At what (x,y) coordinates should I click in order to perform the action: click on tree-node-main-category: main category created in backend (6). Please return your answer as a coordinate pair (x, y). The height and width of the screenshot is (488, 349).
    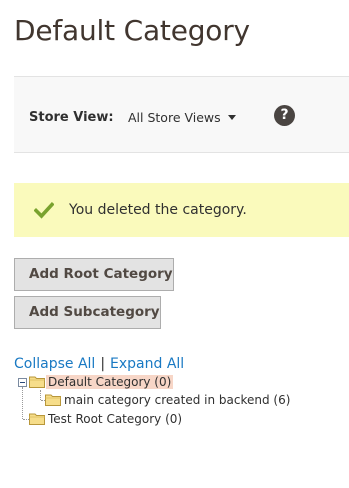
    Looking at the image, I should click on (168, 400).